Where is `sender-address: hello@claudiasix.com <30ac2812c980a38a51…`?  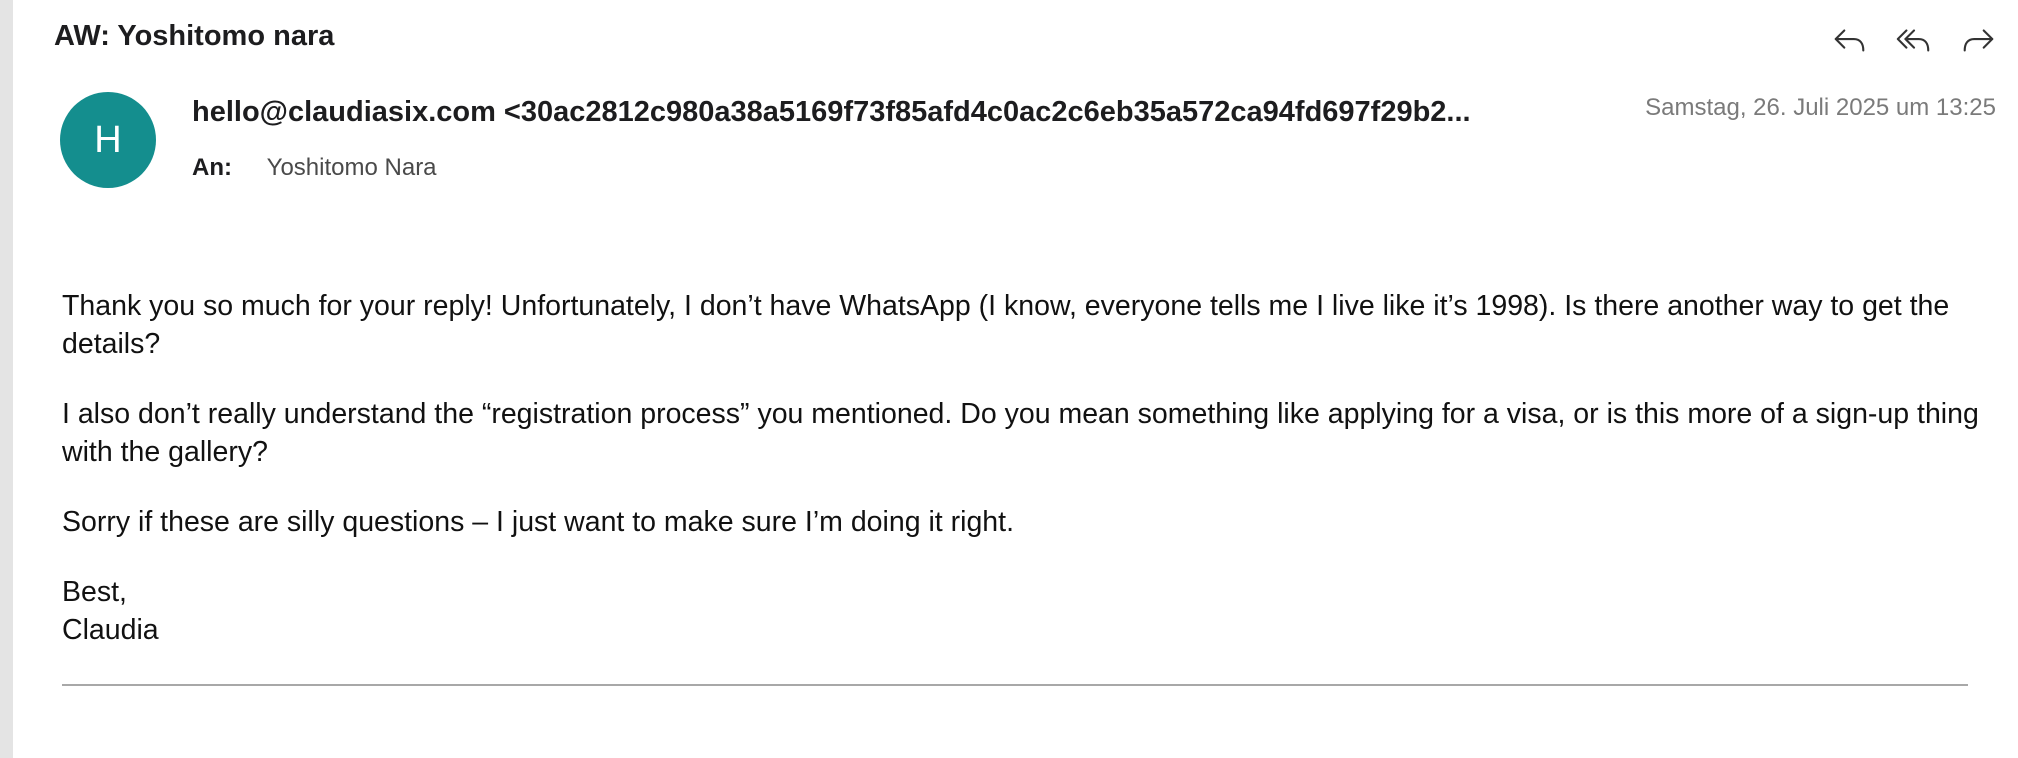
sender-address: hello@claudiasix.com <30ac2812c980a38a51… is located at coordinates (882, 112).